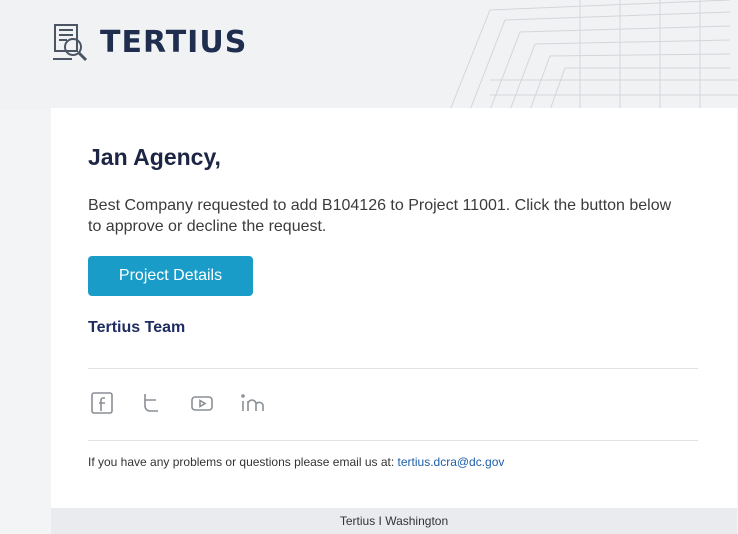 The width and height of the screenshot is (738, 534). Describe the element at coordinates (202, 403) in the screenshot. I see `youtube-icon` at that location.